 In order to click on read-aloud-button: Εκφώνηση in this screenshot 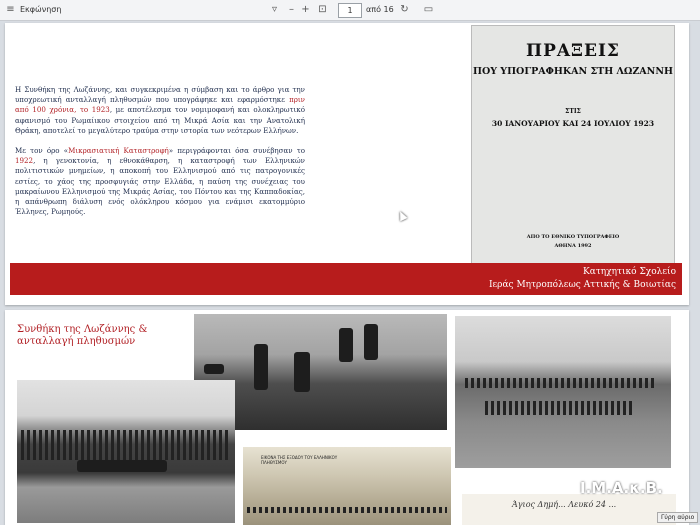, I will do `click(40, 9)`.